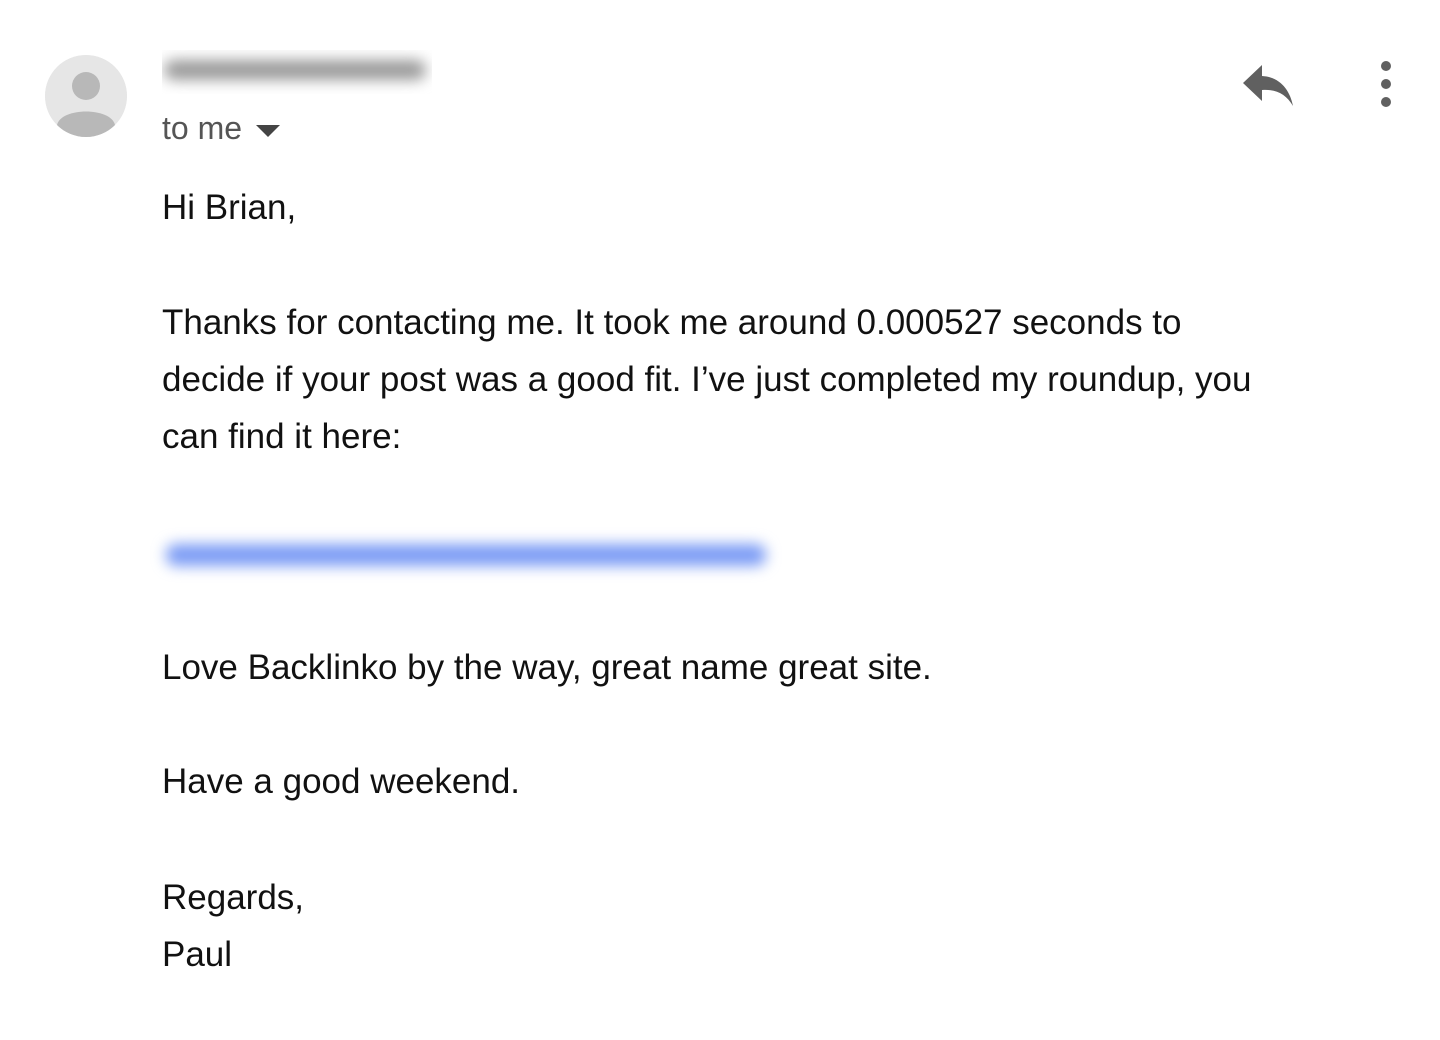 This screenshot has height=1040, width=1440. Describe the element at coordinates (197, 954) in the screenshot. I see `signature: Paul` at that location.